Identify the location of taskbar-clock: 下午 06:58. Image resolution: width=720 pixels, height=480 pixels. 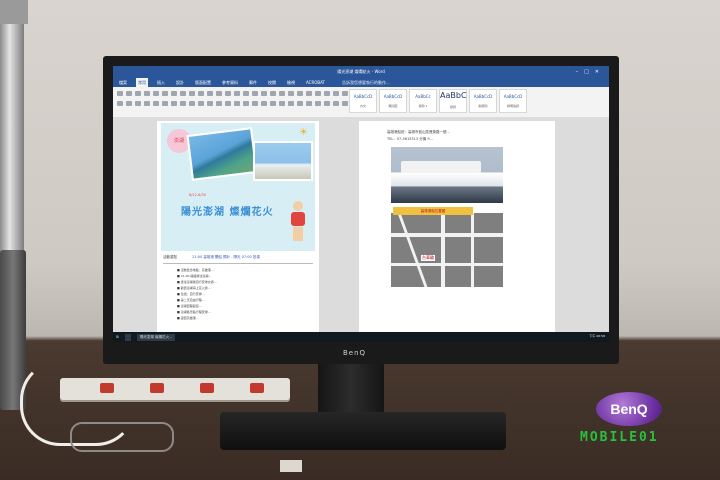
(597, 336).